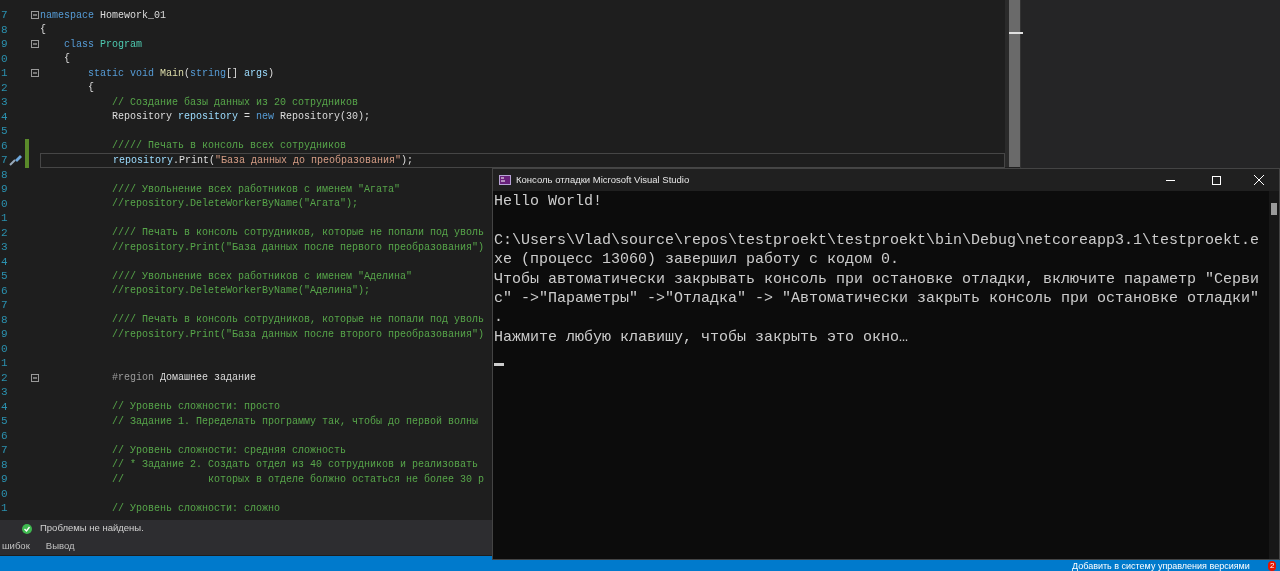 The image size is (1280, 571). I want to click on code-line: // Уровень сложности: просто, so click(196, 407).